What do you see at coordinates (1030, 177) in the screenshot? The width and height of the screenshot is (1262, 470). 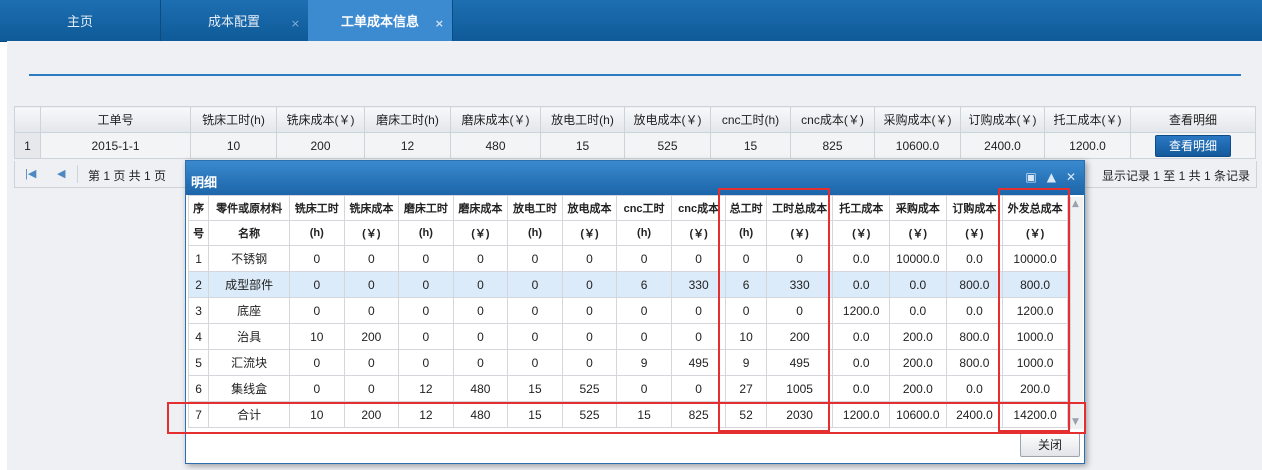 I see `maximize-icon: ▣` at bounding box center [1030, 177].